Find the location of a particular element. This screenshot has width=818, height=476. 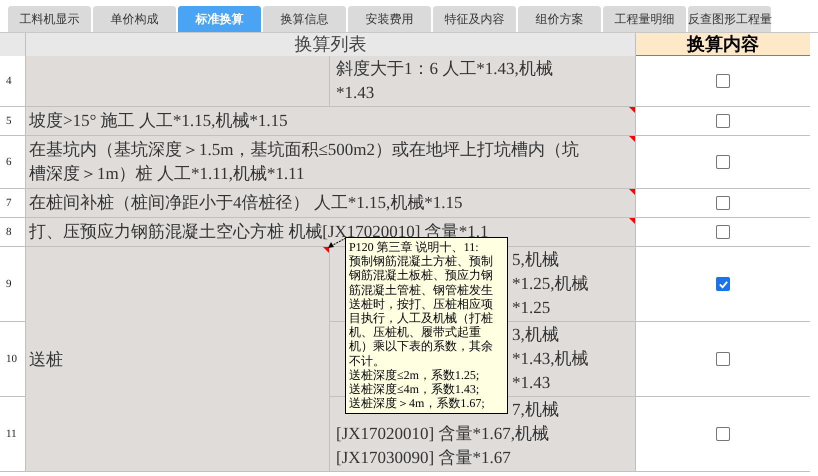

row-number: 8 is located at coordinates (13, 232).